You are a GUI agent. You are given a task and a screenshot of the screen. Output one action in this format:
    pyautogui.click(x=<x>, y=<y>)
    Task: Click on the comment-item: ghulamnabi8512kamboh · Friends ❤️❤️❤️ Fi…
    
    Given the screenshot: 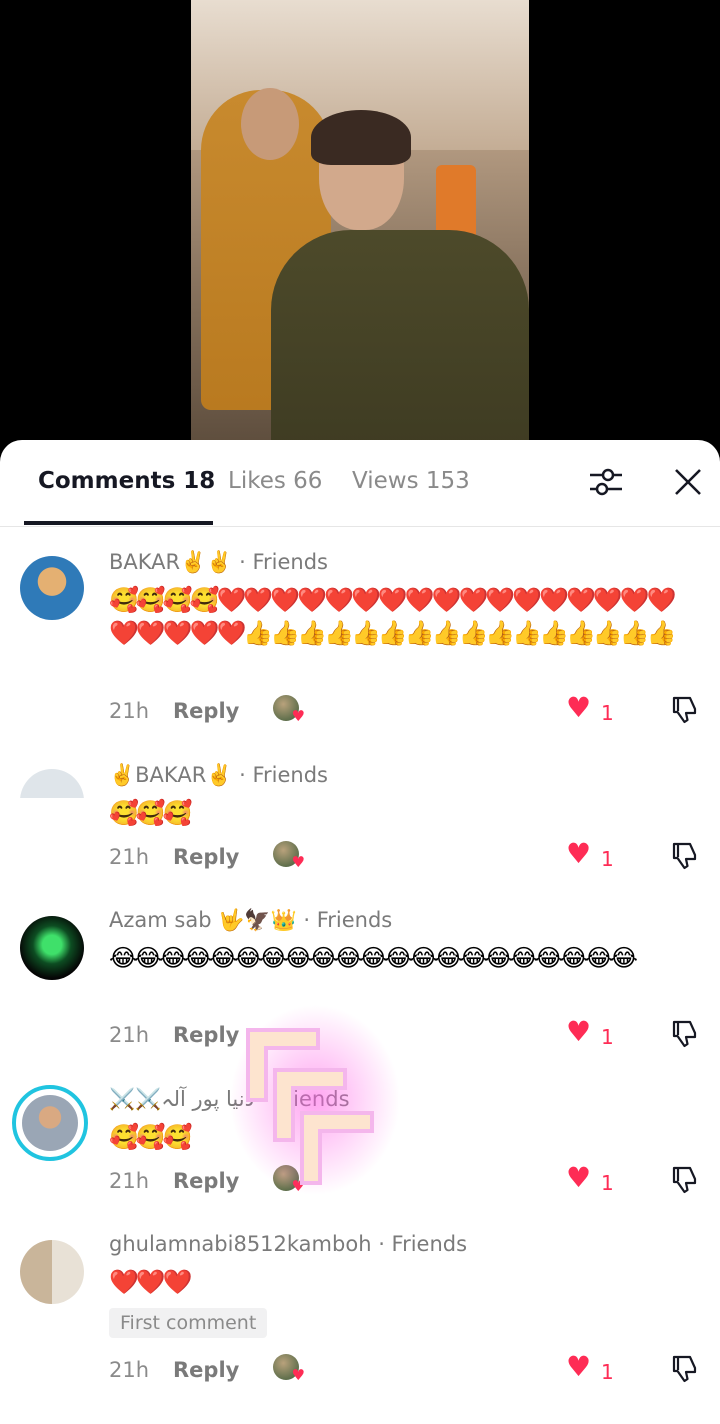 What is the action you would take?
    pyautogui.click(x=360, y=1317)
    